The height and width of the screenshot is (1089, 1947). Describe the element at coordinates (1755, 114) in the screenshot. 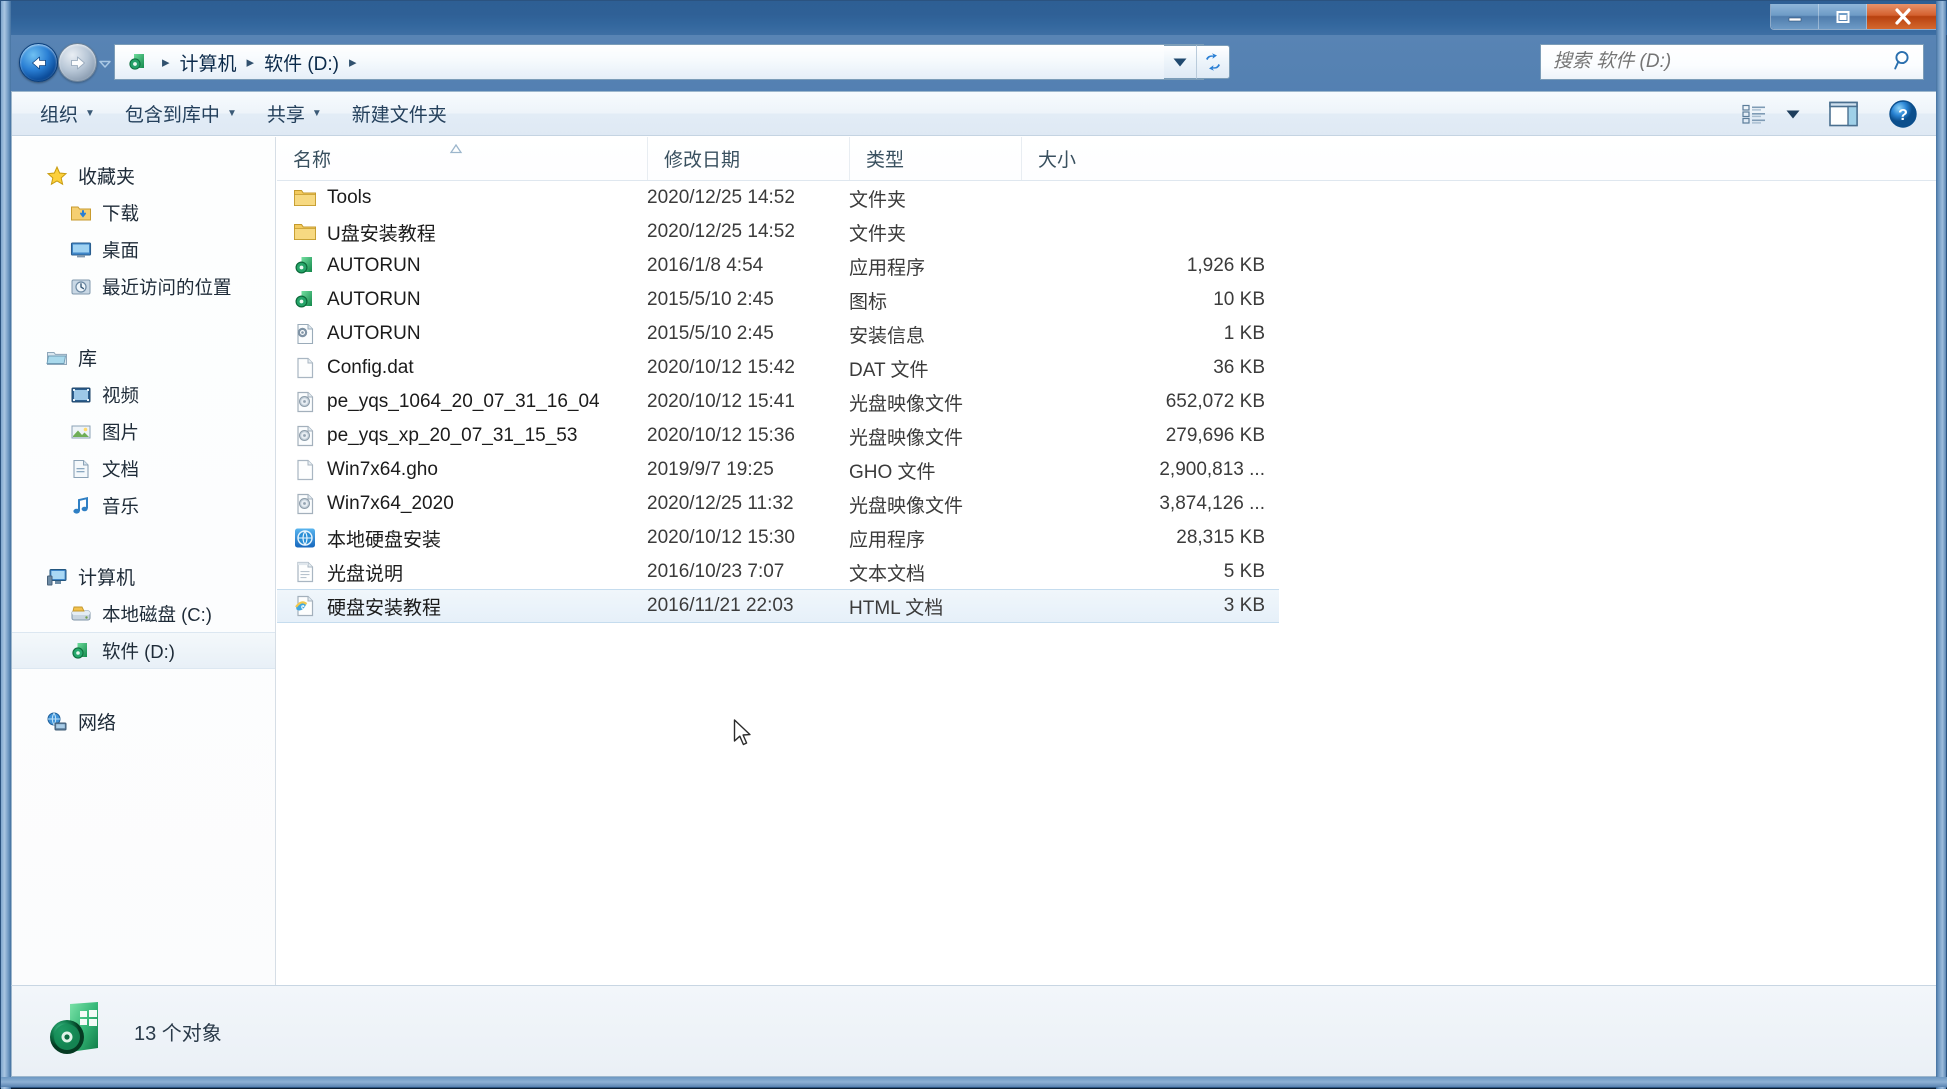

I see `change-view-button` at that location.